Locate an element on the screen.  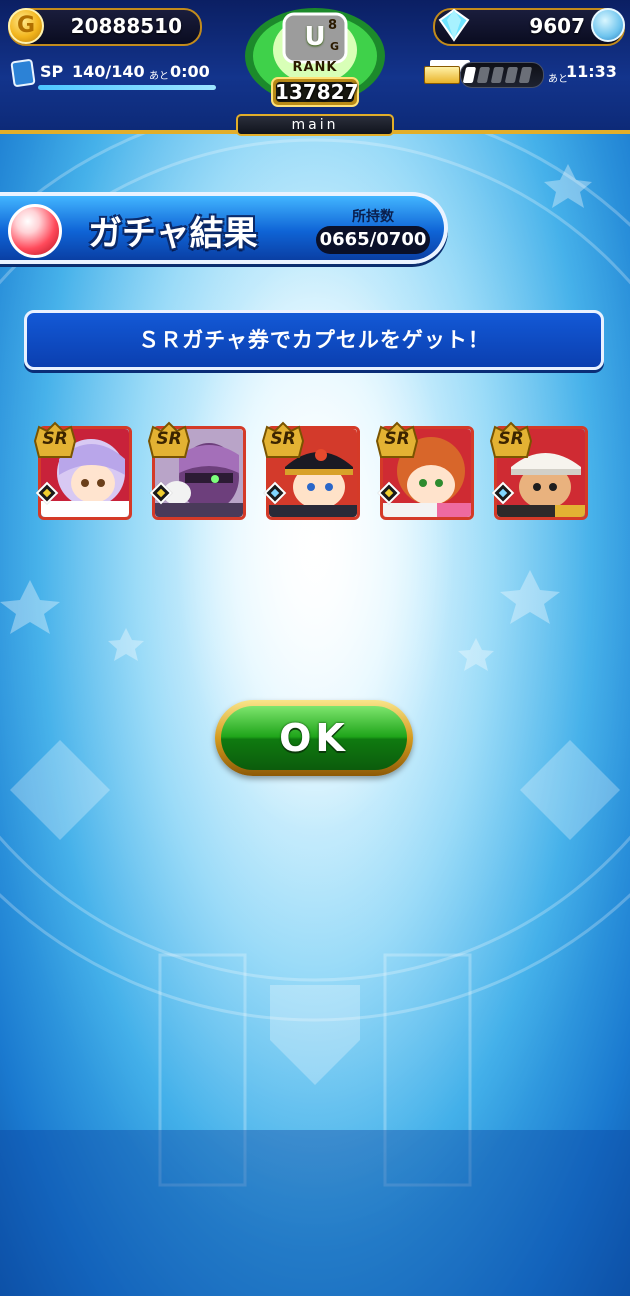
gem-value: 9607 is located at coordinates (557, 26).